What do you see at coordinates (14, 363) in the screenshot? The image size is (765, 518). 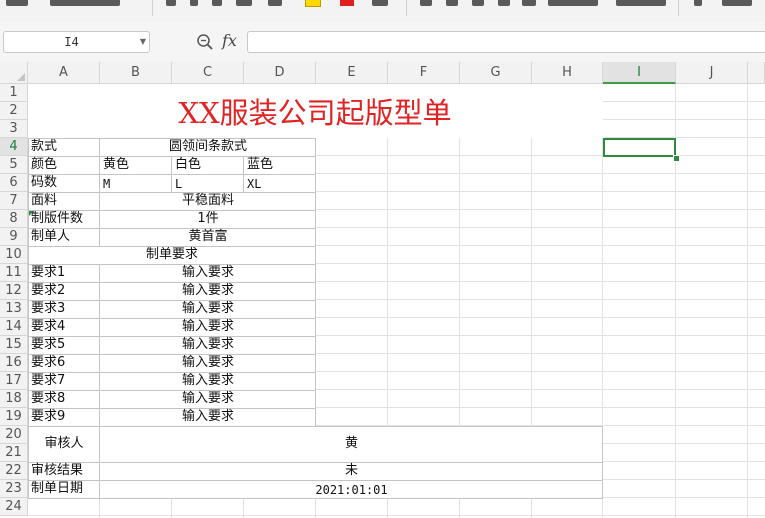 I see `row-header: 16` at bounding box center [14, 363].